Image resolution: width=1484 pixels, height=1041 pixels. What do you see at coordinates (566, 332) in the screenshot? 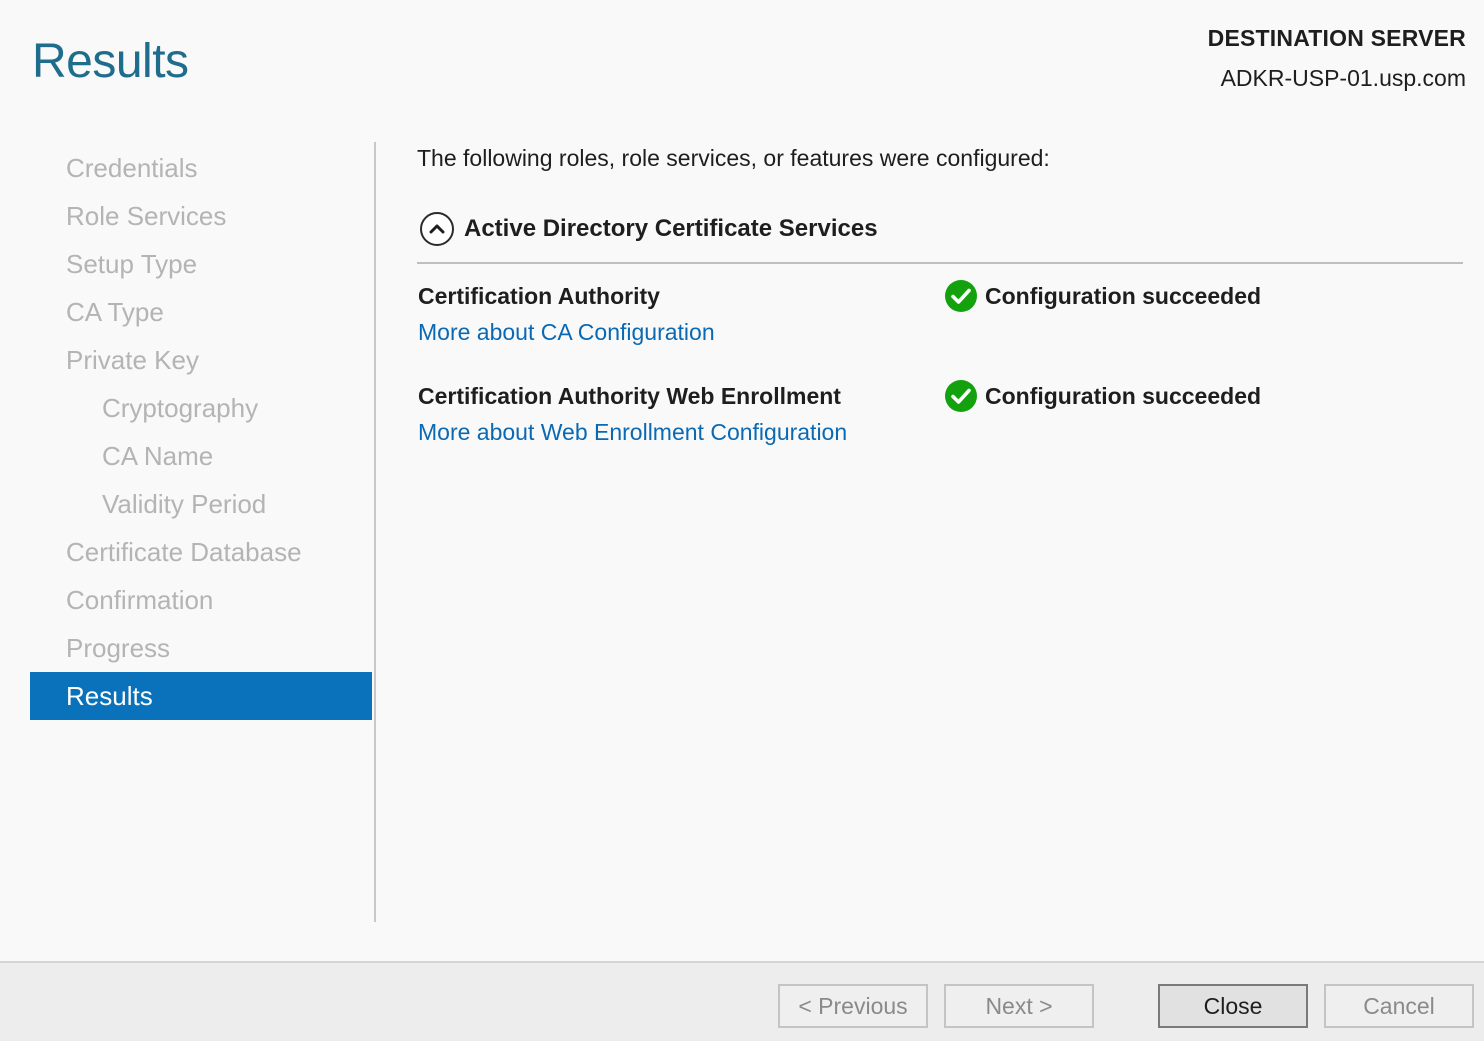
I see `more-about-link: More about CA Configuration` at bounding box center [566, 332].